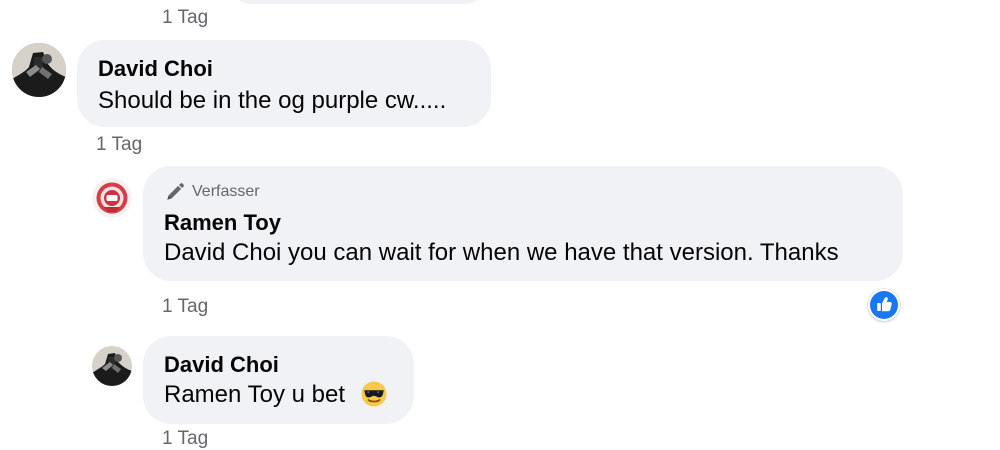 Image resolution: width=1000 pixels, height=450 pixels. I want to click on previous-comment-bubble, so click(358, 2).